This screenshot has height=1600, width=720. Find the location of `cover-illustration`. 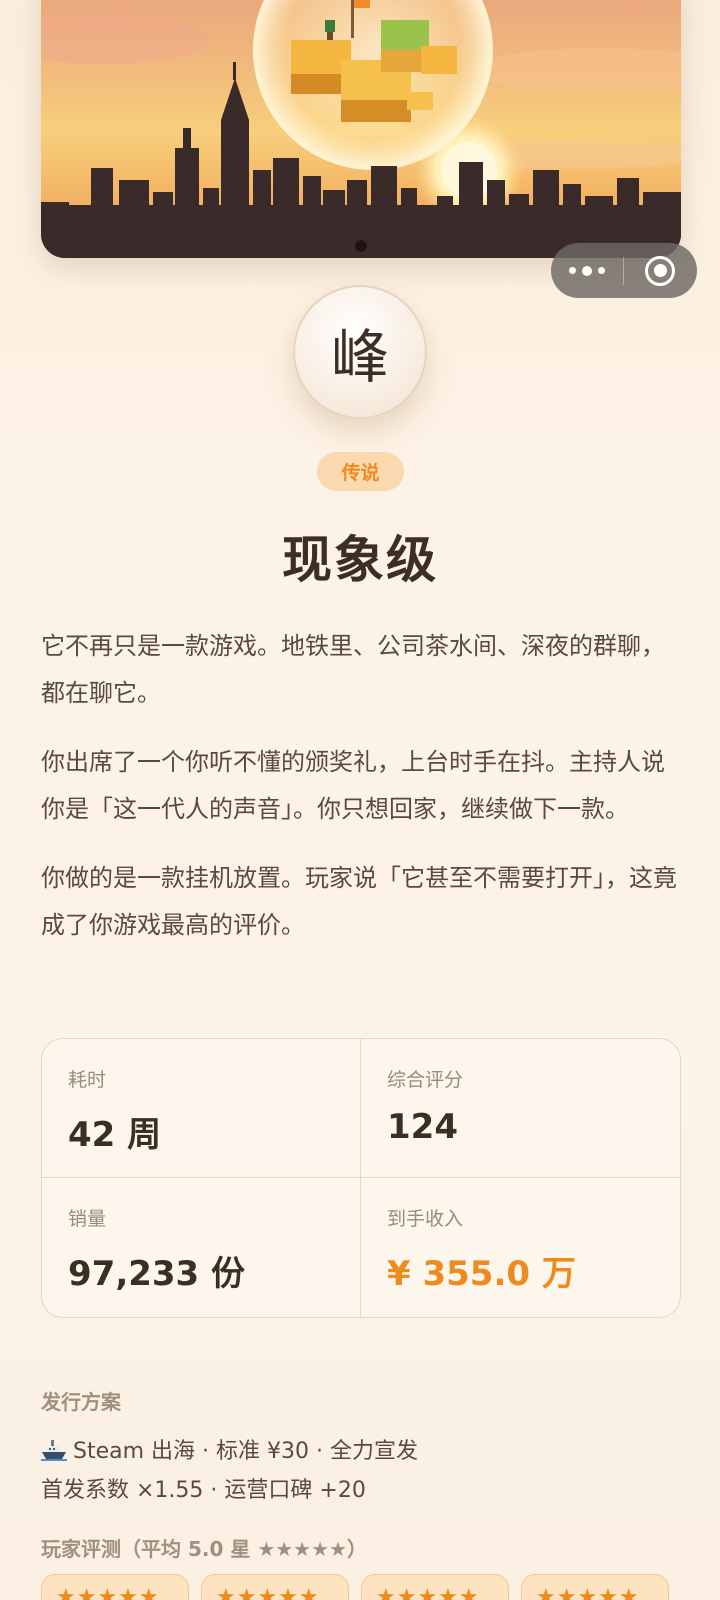

cover-illustration is located at coordinates (361, 129).